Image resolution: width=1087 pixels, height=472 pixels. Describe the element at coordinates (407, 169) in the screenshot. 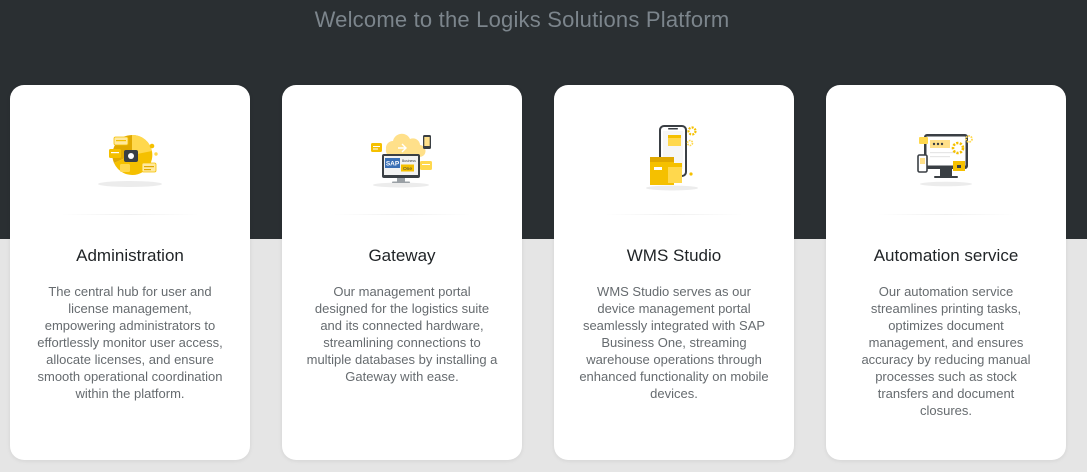

I see `gateway-one-label: One` at that location.